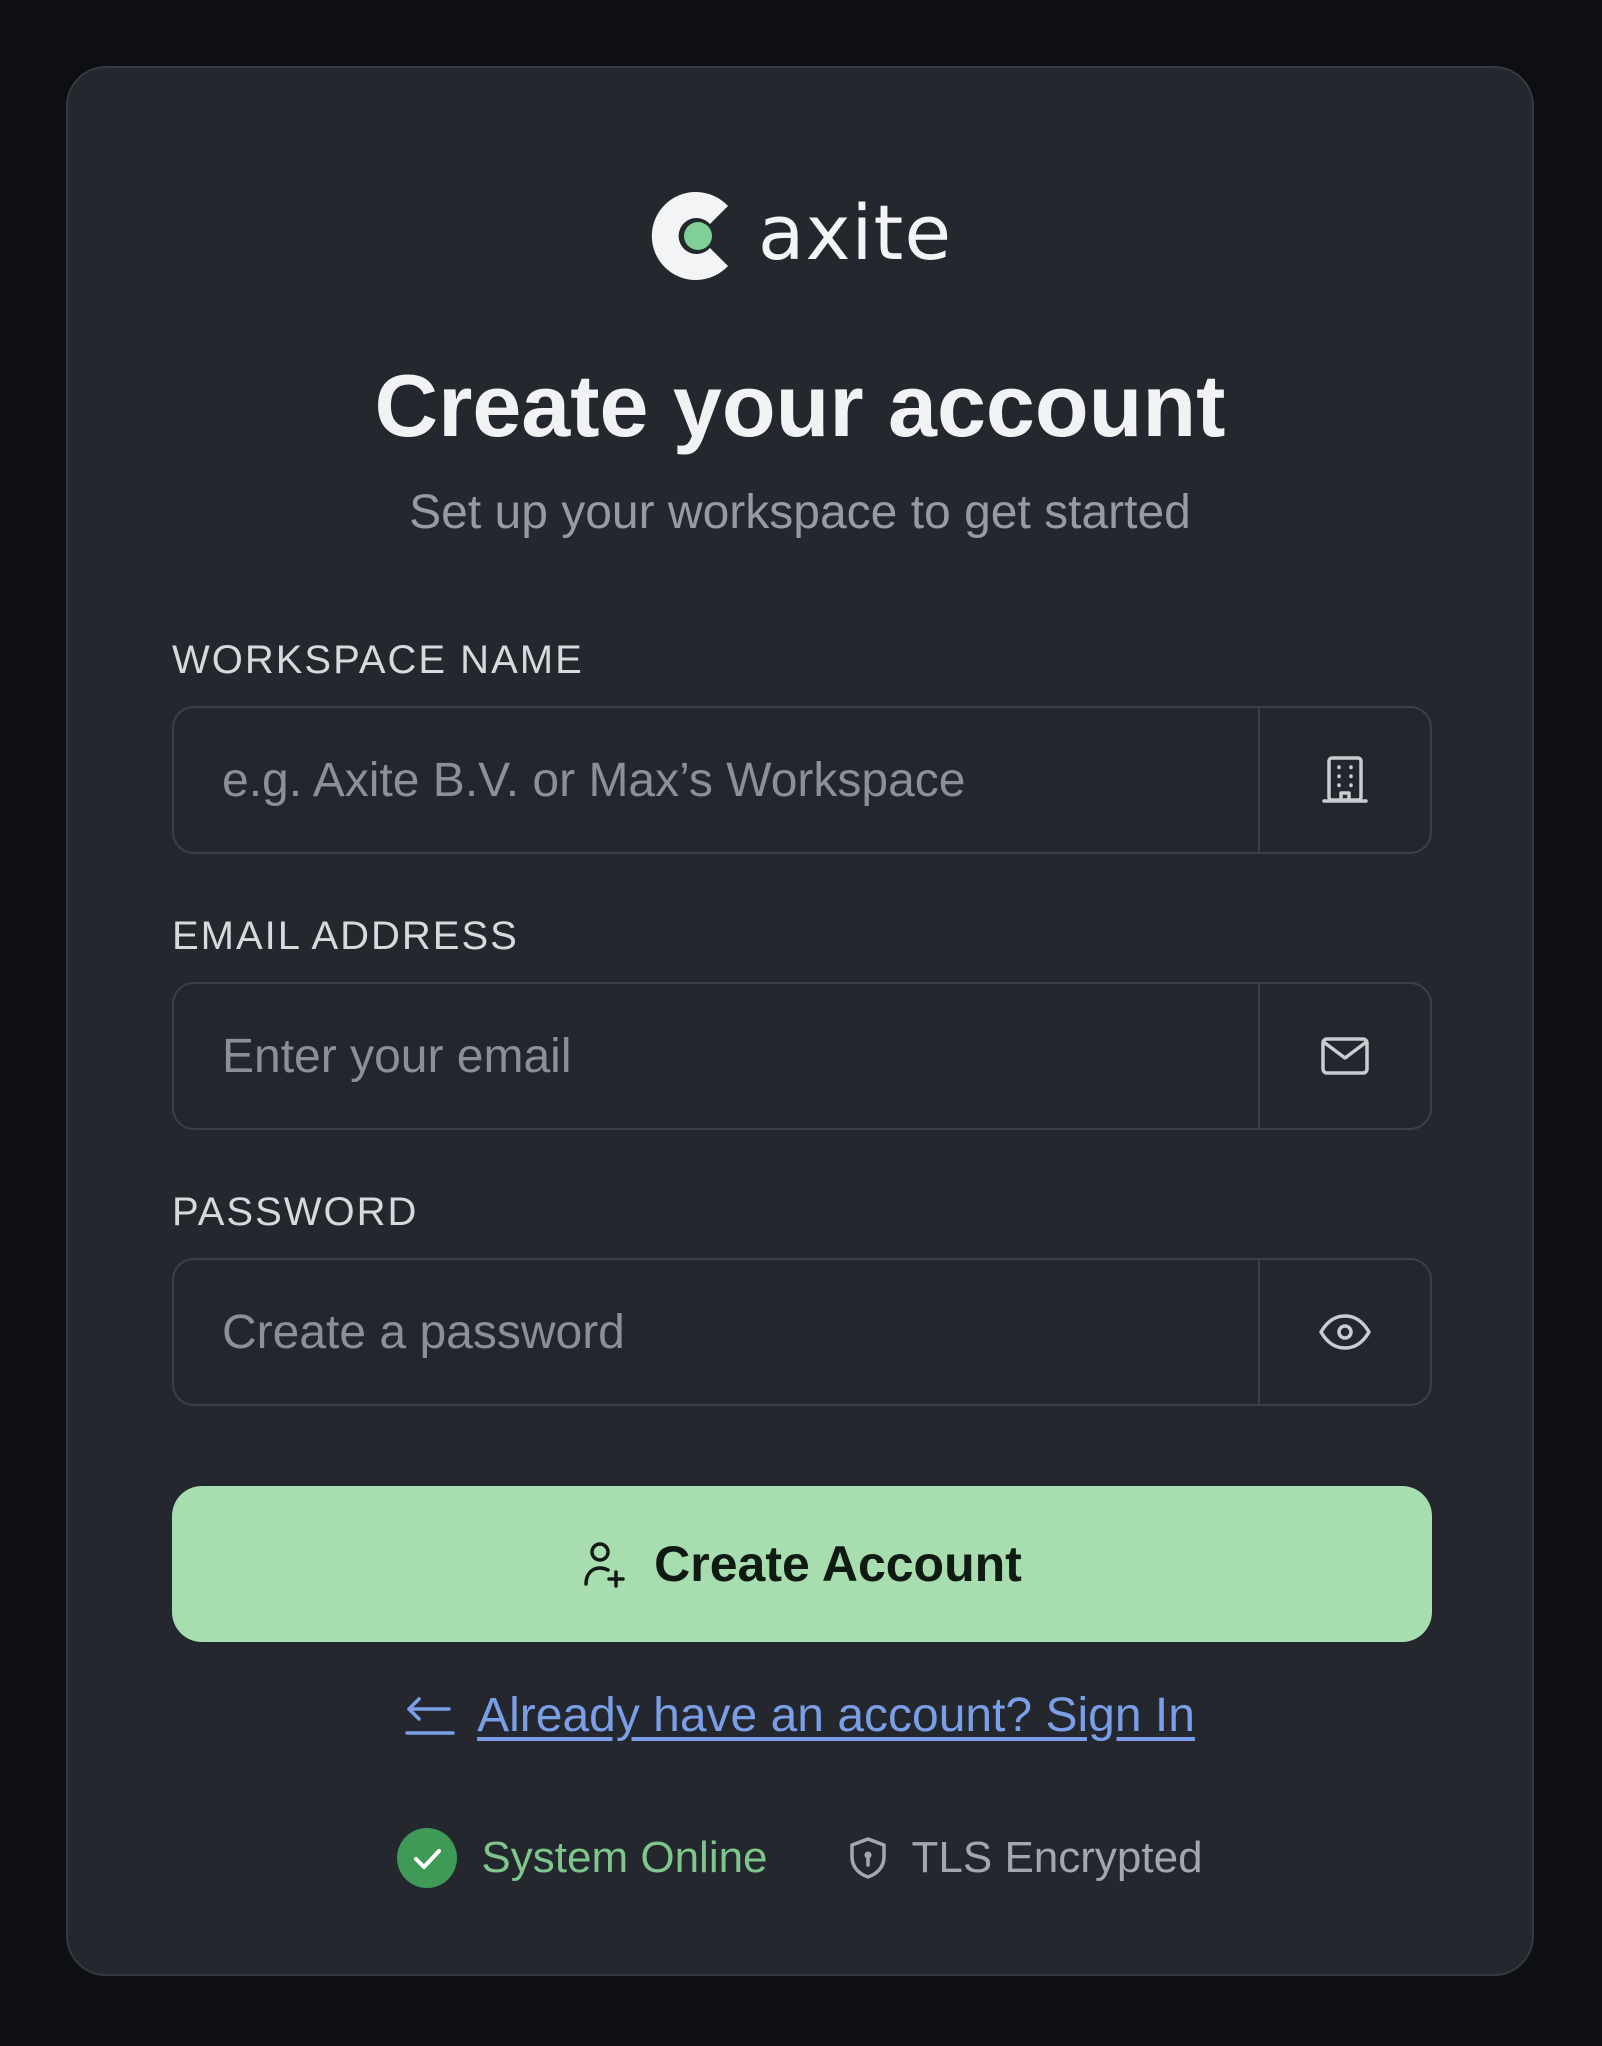 The image size is (1602, 2046). What do you see at coordinates (836, 1715) in the screenshot?
I see `sign-in-text: Already have an account? Sign In` at bounding box center [836, 1715].